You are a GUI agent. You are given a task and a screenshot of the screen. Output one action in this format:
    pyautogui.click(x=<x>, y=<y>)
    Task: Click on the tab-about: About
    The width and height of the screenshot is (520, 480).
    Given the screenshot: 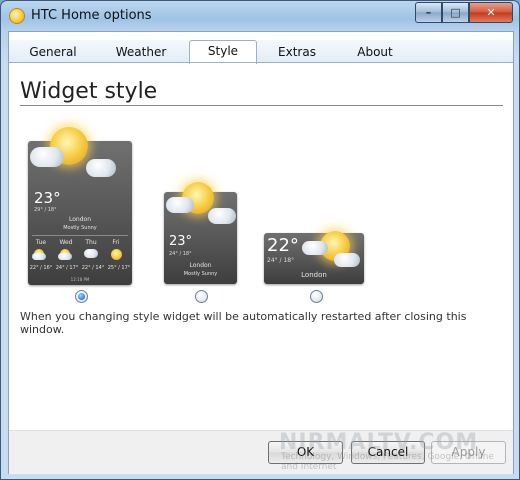 What is the action you would take?
    pyautogui.click(x=375, y=52)
    